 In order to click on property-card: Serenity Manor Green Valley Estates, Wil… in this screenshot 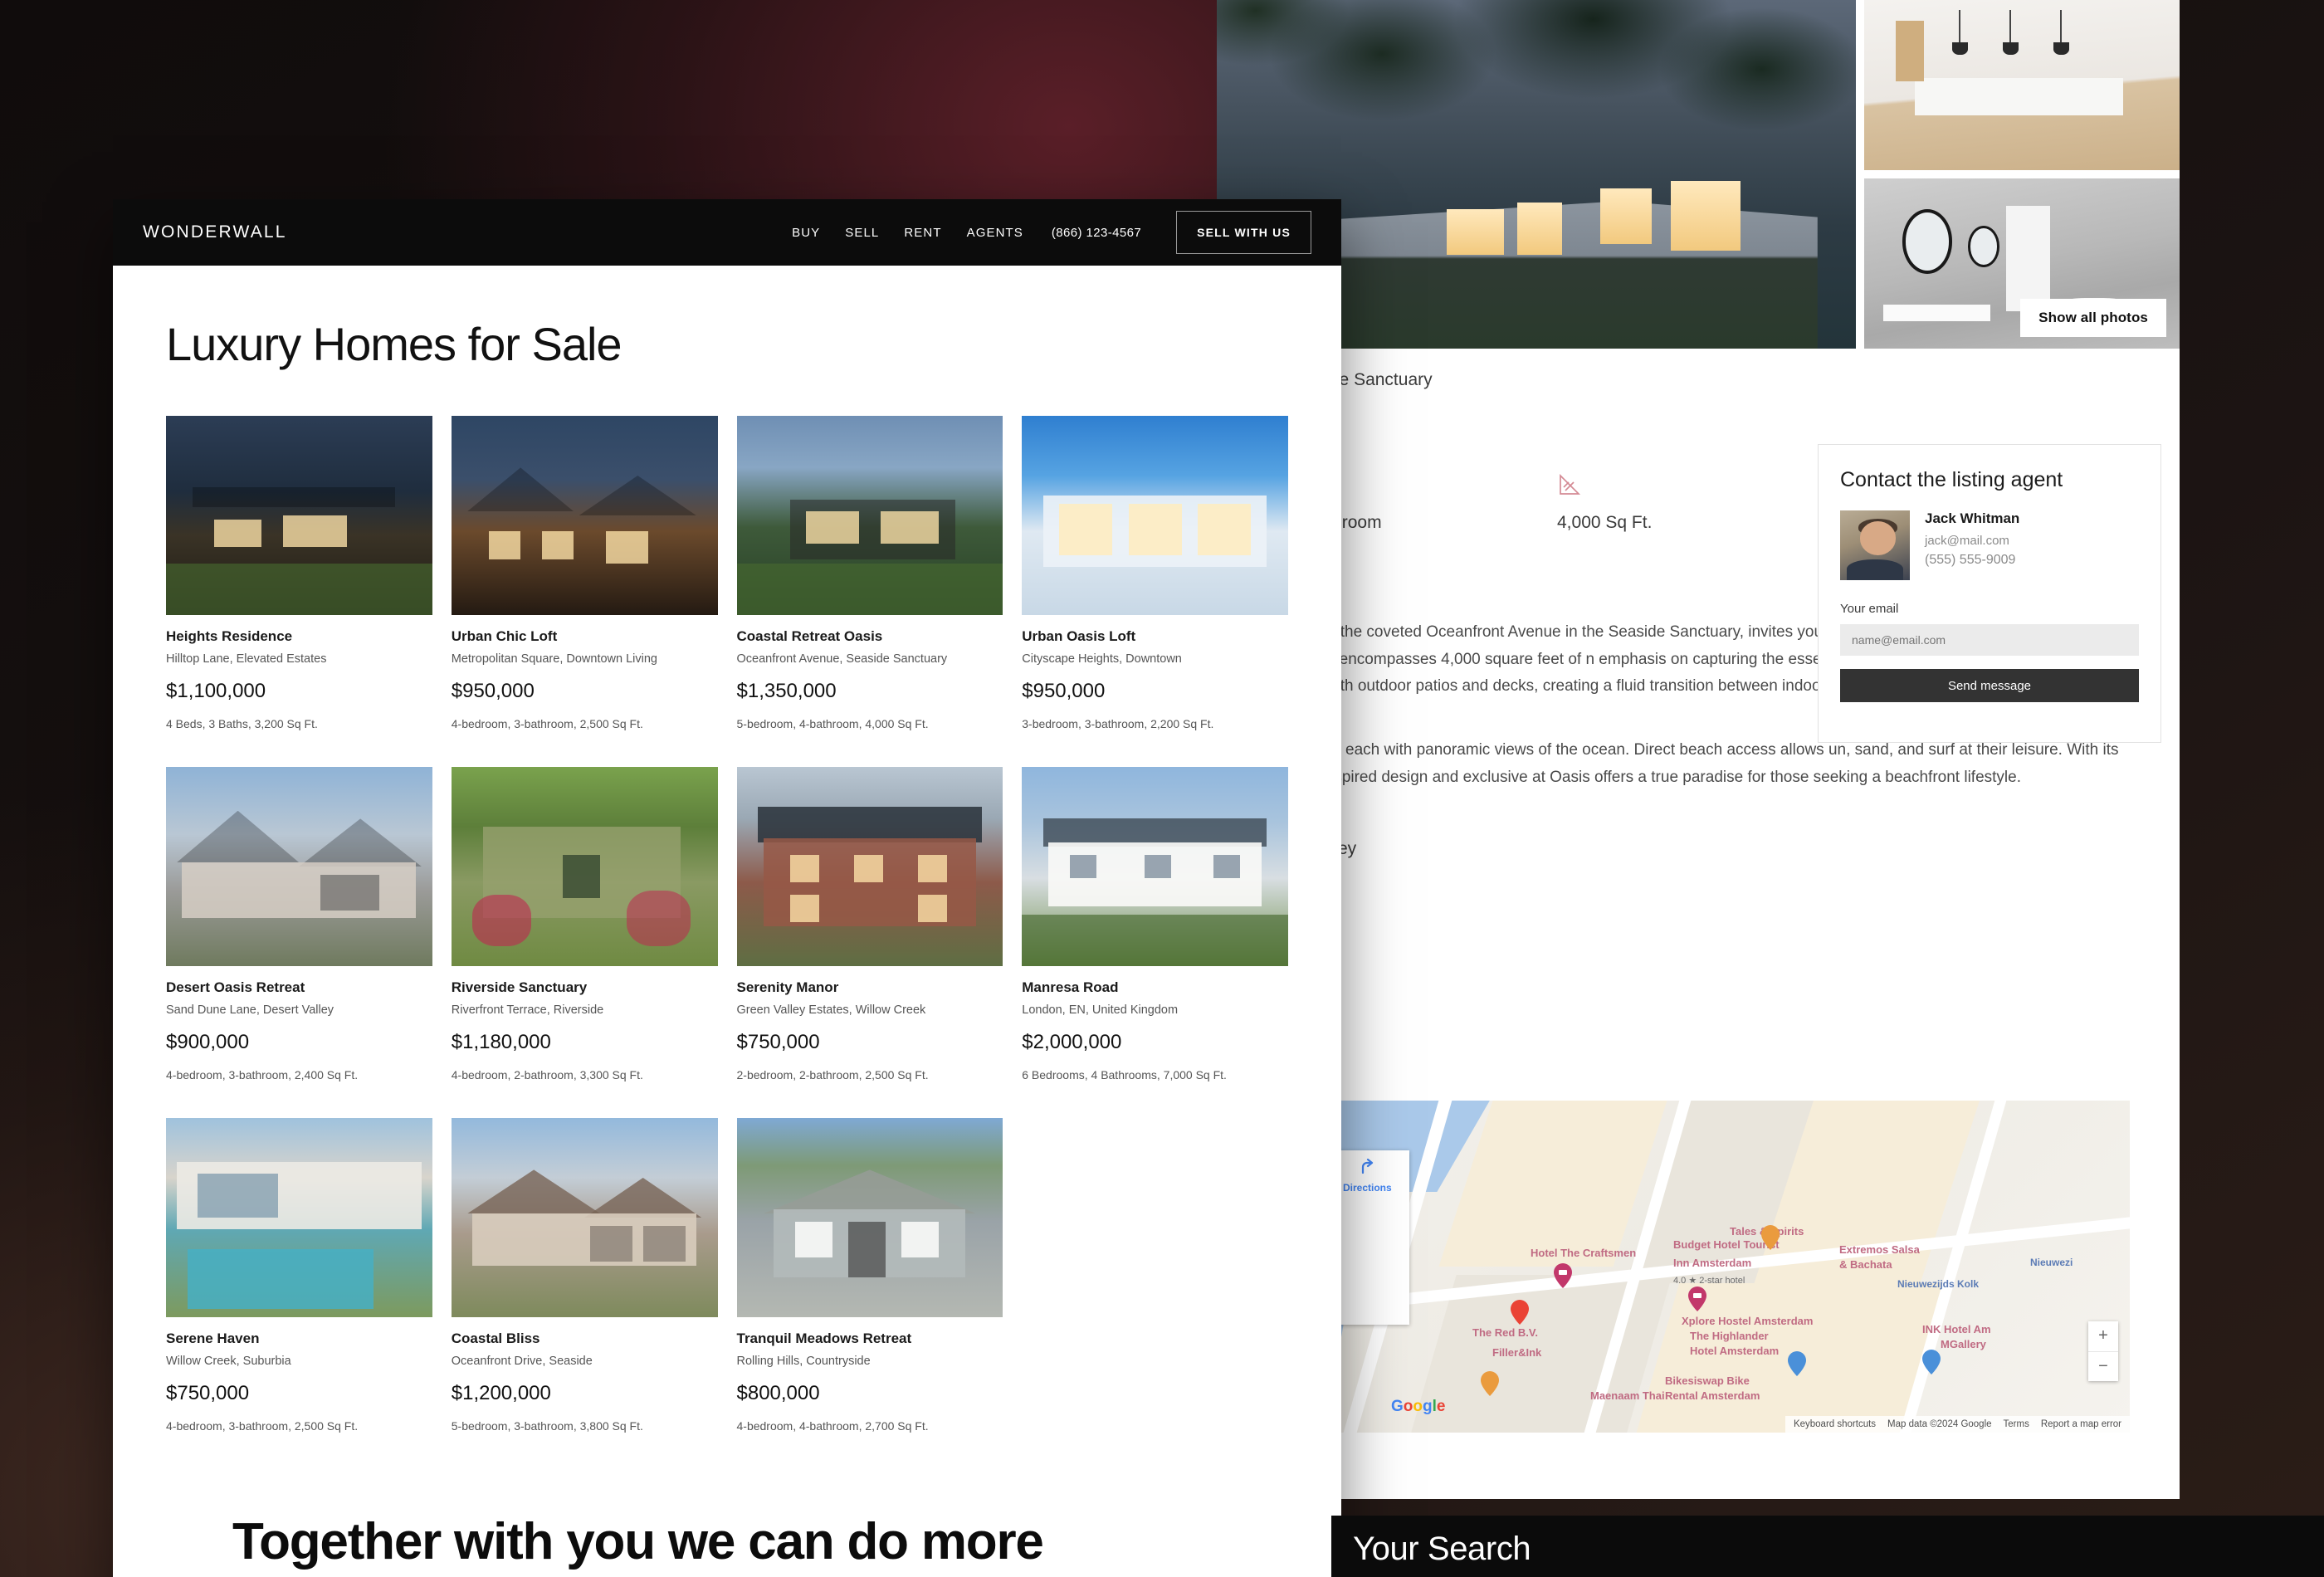, I will do `click(869, 924)`.